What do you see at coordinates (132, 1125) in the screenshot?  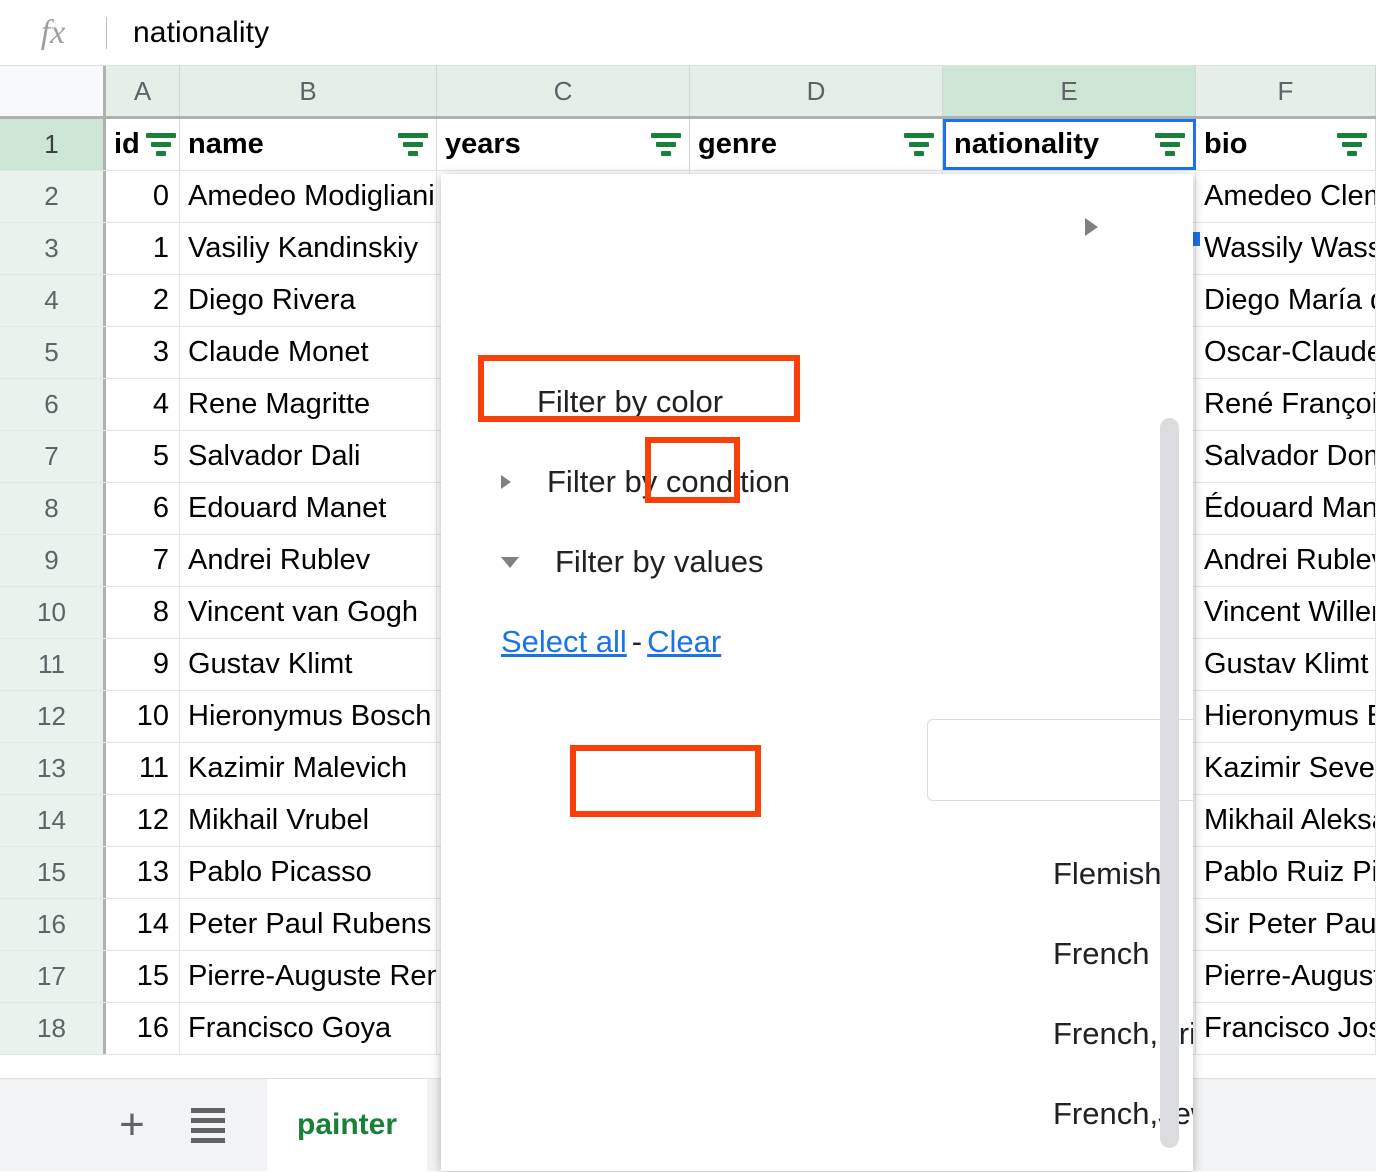 I see `add-sheet-button: +` at bounding box center [132, 1125].